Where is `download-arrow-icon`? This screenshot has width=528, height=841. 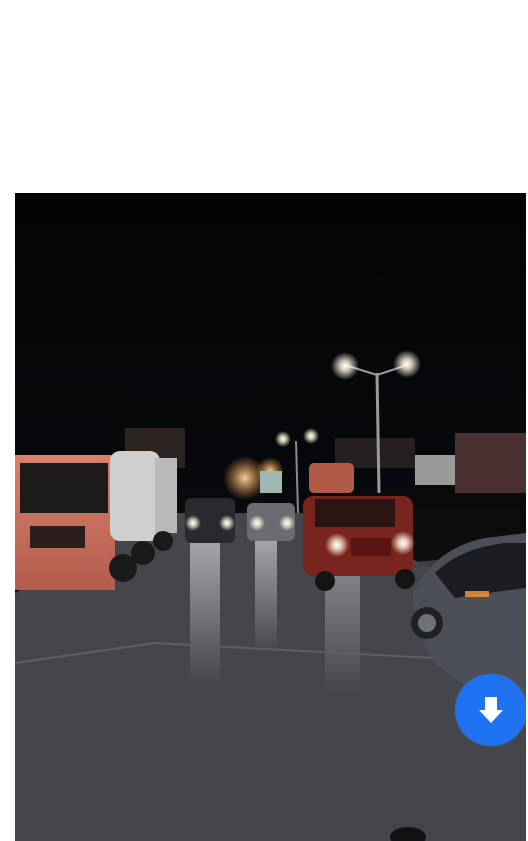
download-arrow-icon is located at coordinates (491, 710).